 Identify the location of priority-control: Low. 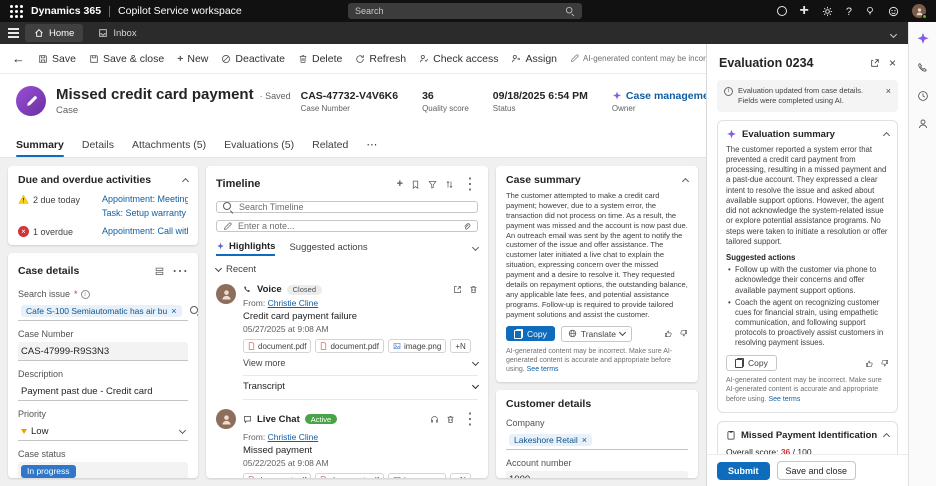
(103, 431).